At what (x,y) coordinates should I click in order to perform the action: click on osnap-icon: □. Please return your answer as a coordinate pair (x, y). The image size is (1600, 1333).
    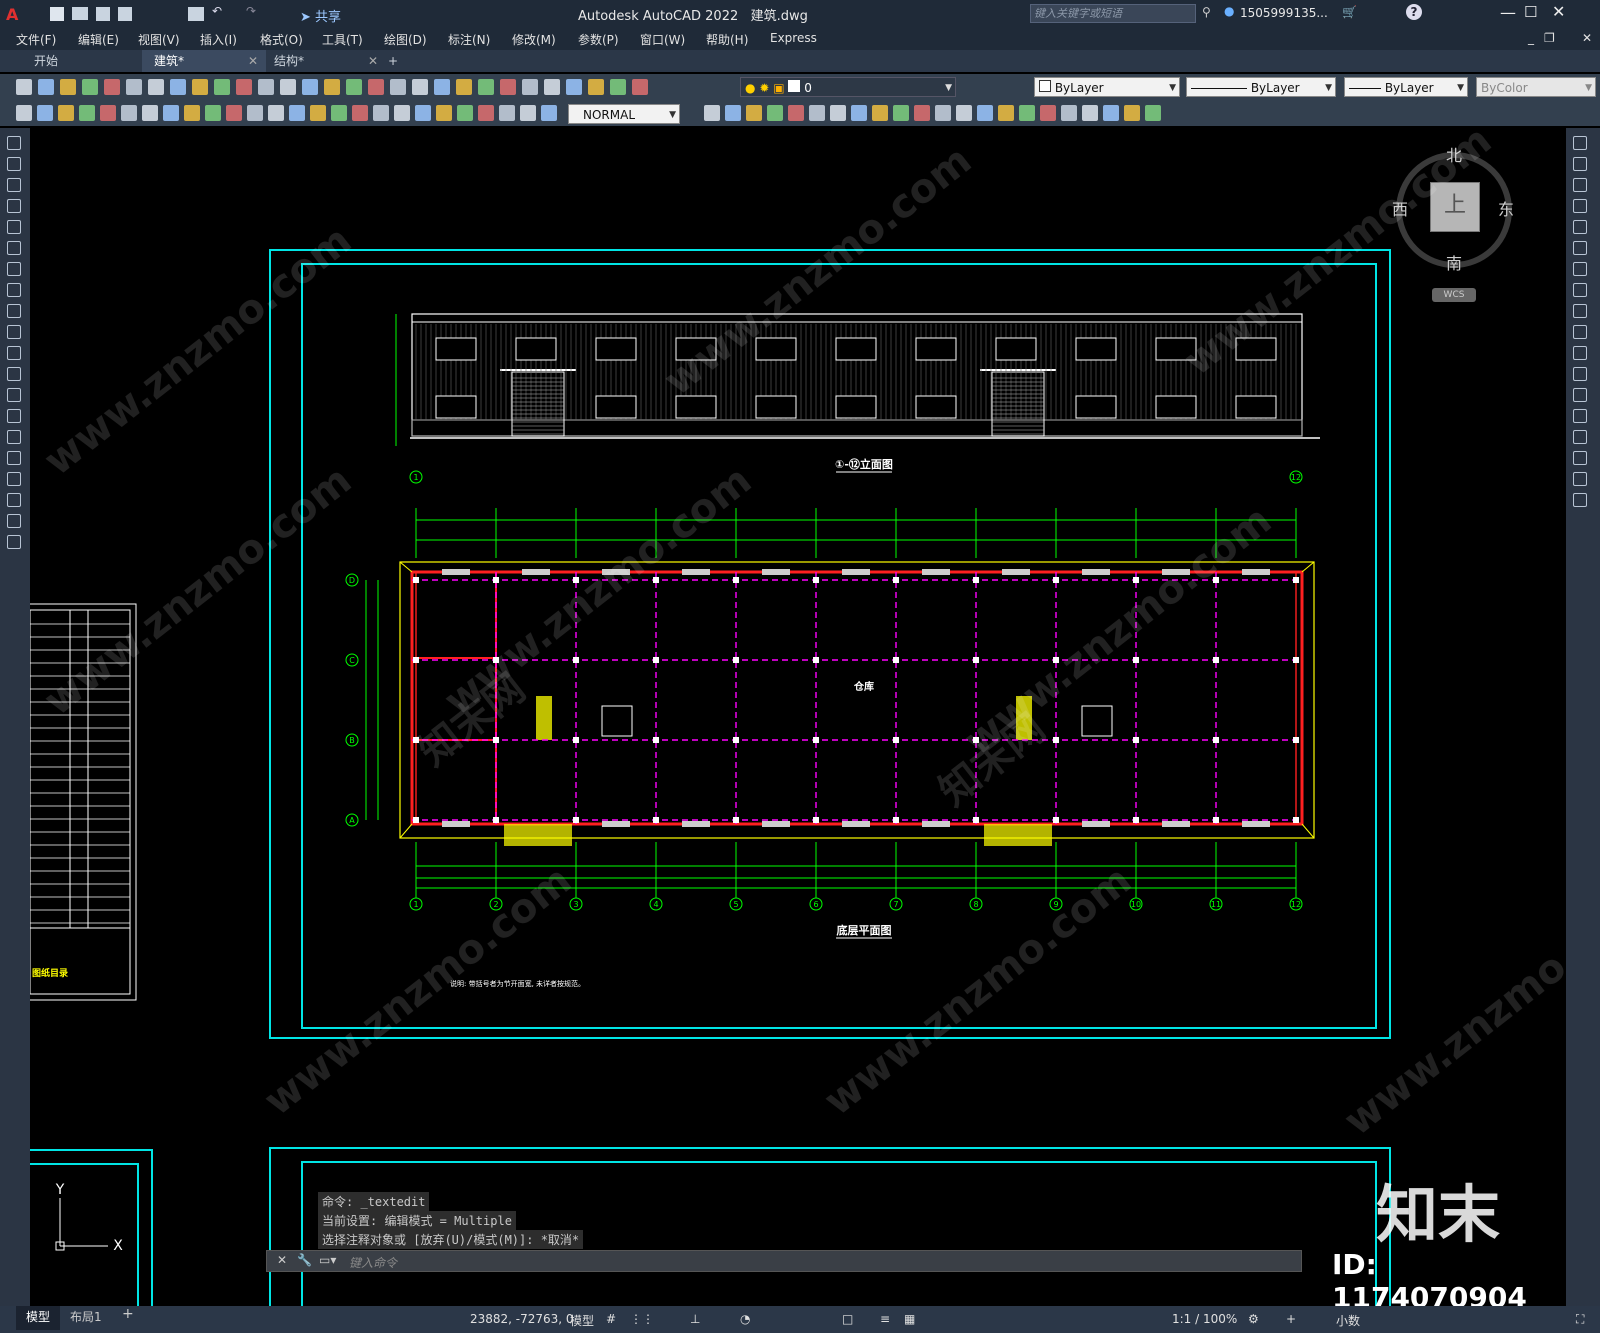
    Looking at the image, I should click on (847, 1319).